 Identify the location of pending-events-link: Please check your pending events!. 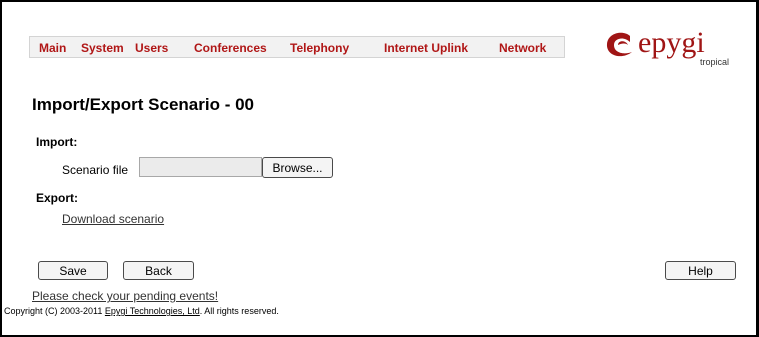
(125, 296).